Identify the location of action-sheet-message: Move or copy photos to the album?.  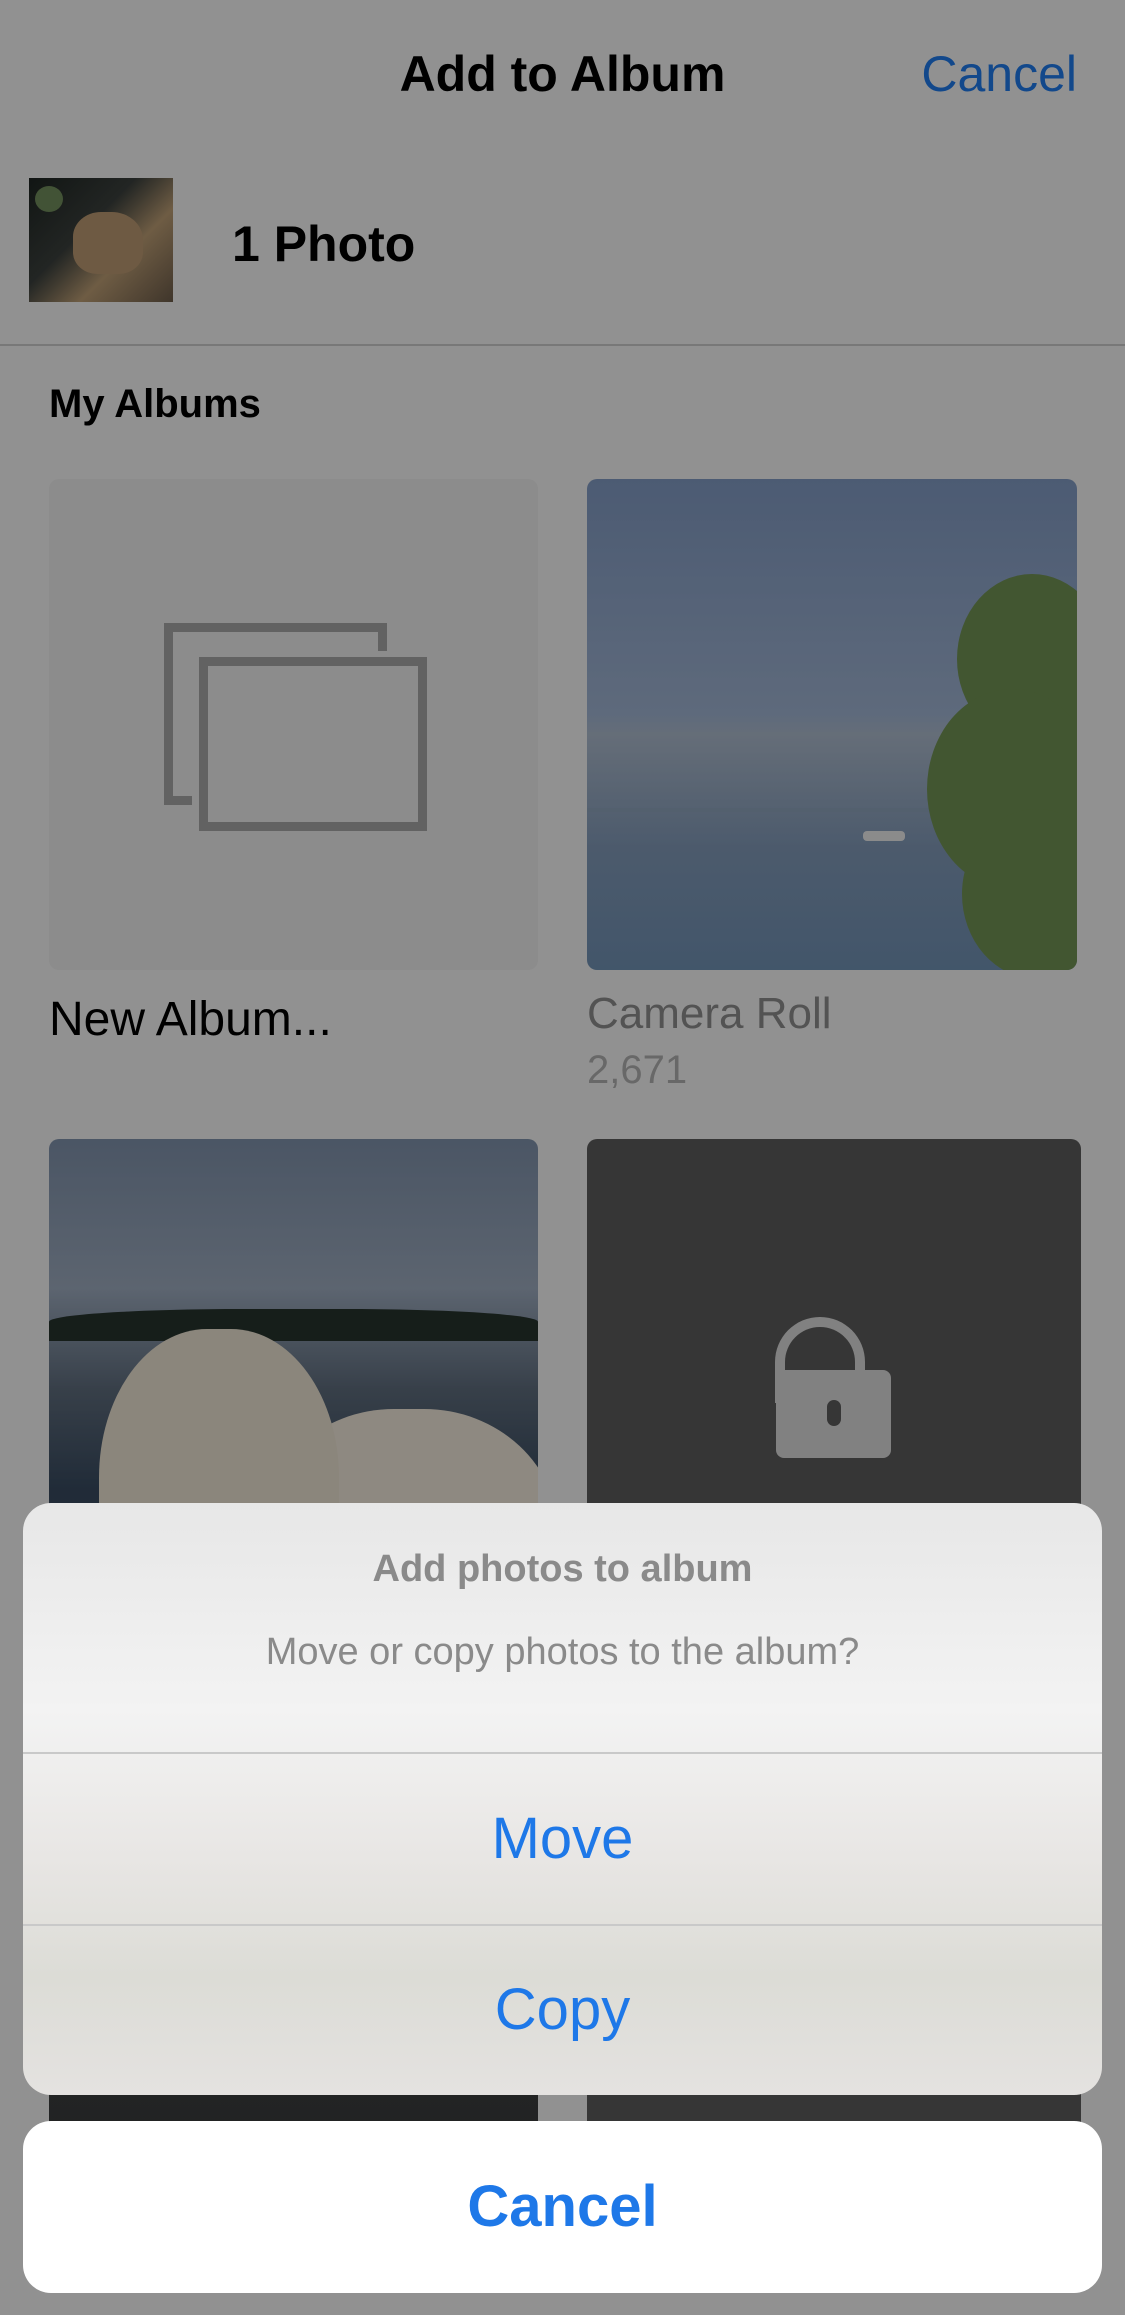
(562, 1652).